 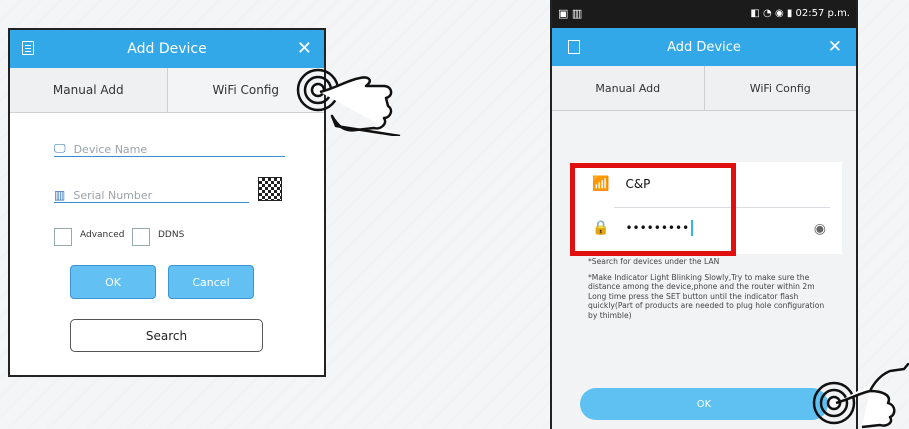 What do you see at coordinates (169, 146) in the screenshot?
I see `device-name-field: 🖵 Device Name` at bounding box center [169, 146].